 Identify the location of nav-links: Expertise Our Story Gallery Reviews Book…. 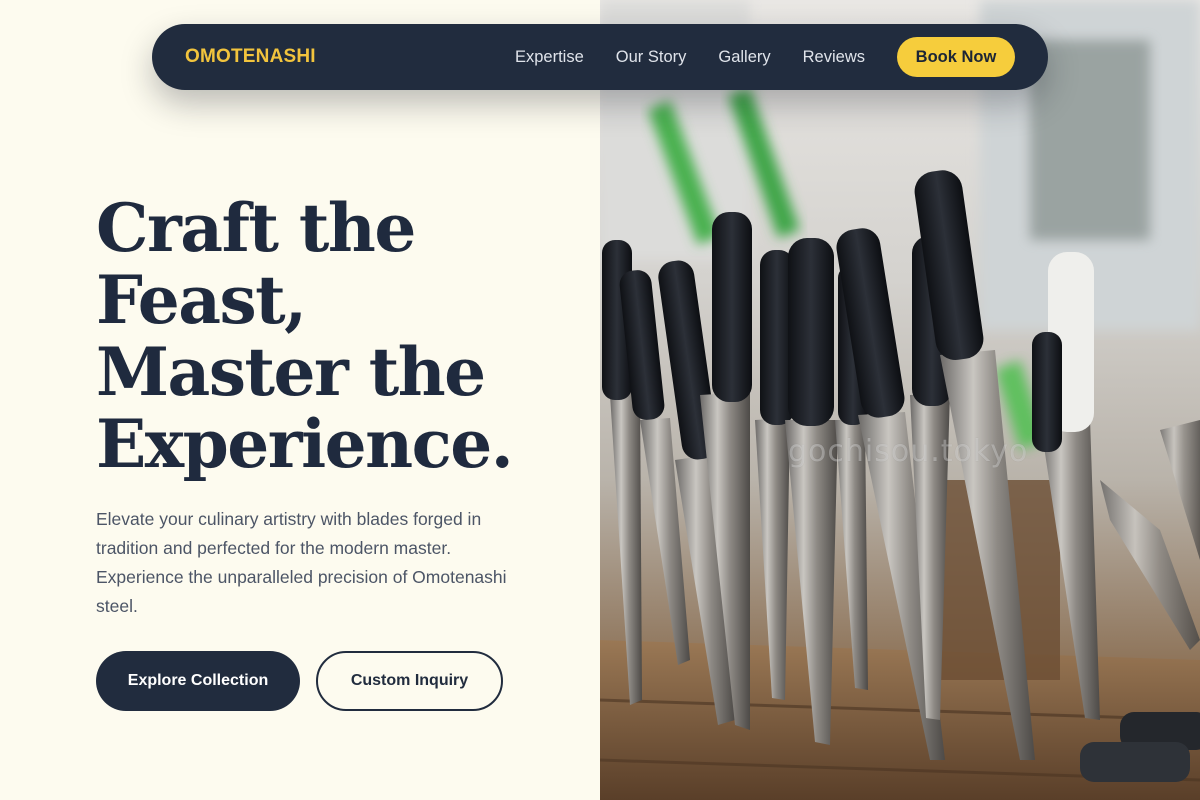
(765, 57).